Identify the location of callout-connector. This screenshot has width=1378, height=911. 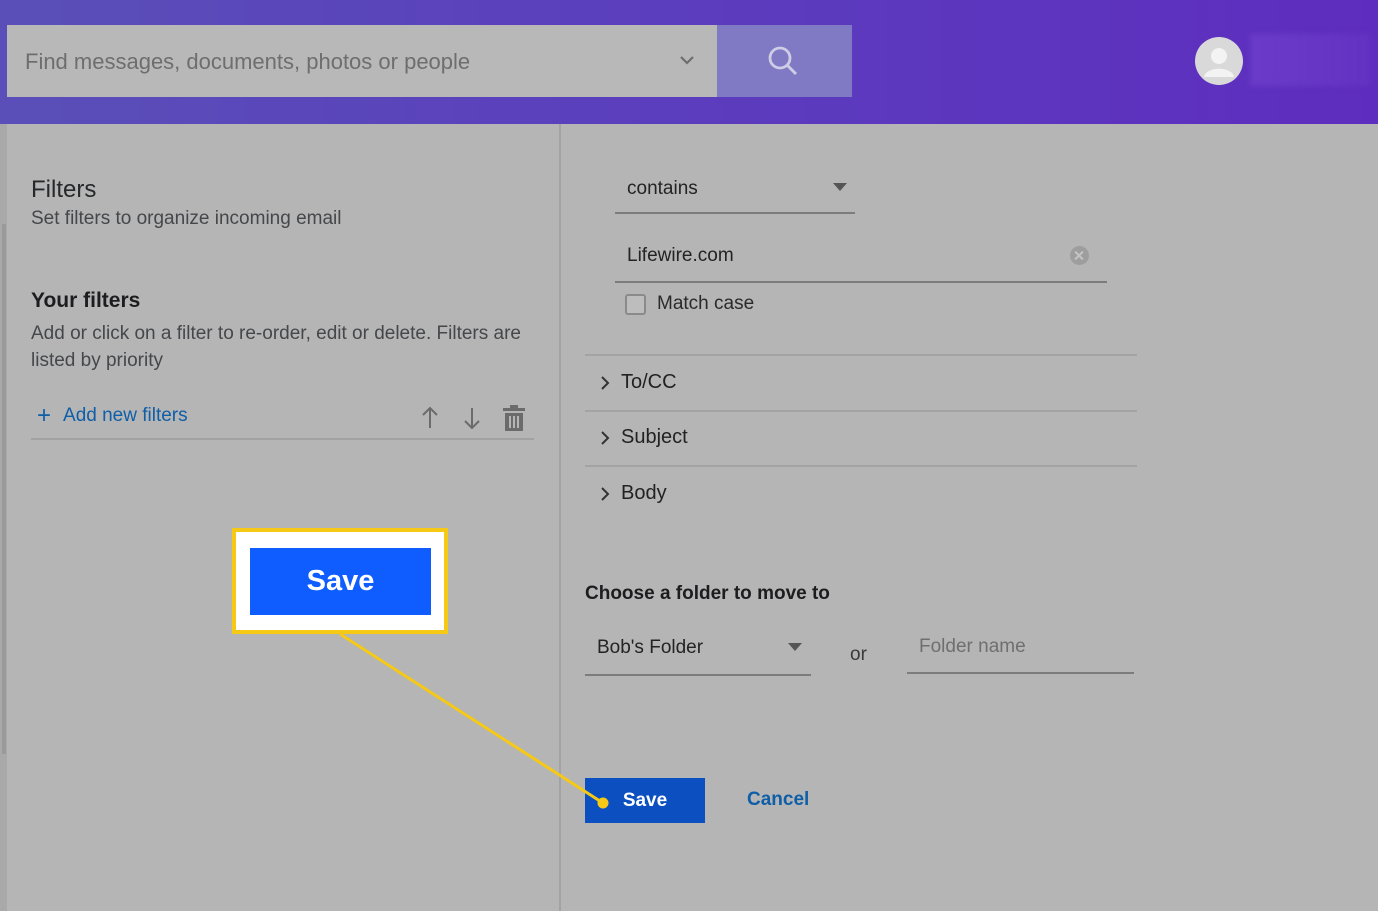
(474, 720).